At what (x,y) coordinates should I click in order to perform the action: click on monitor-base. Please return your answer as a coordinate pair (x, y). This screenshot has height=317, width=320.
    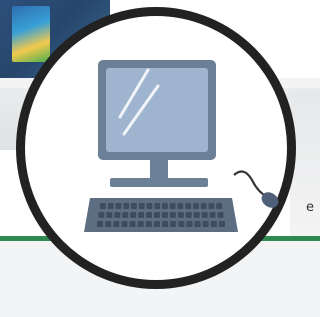
    Looking at the image, I should click on (159, 182).